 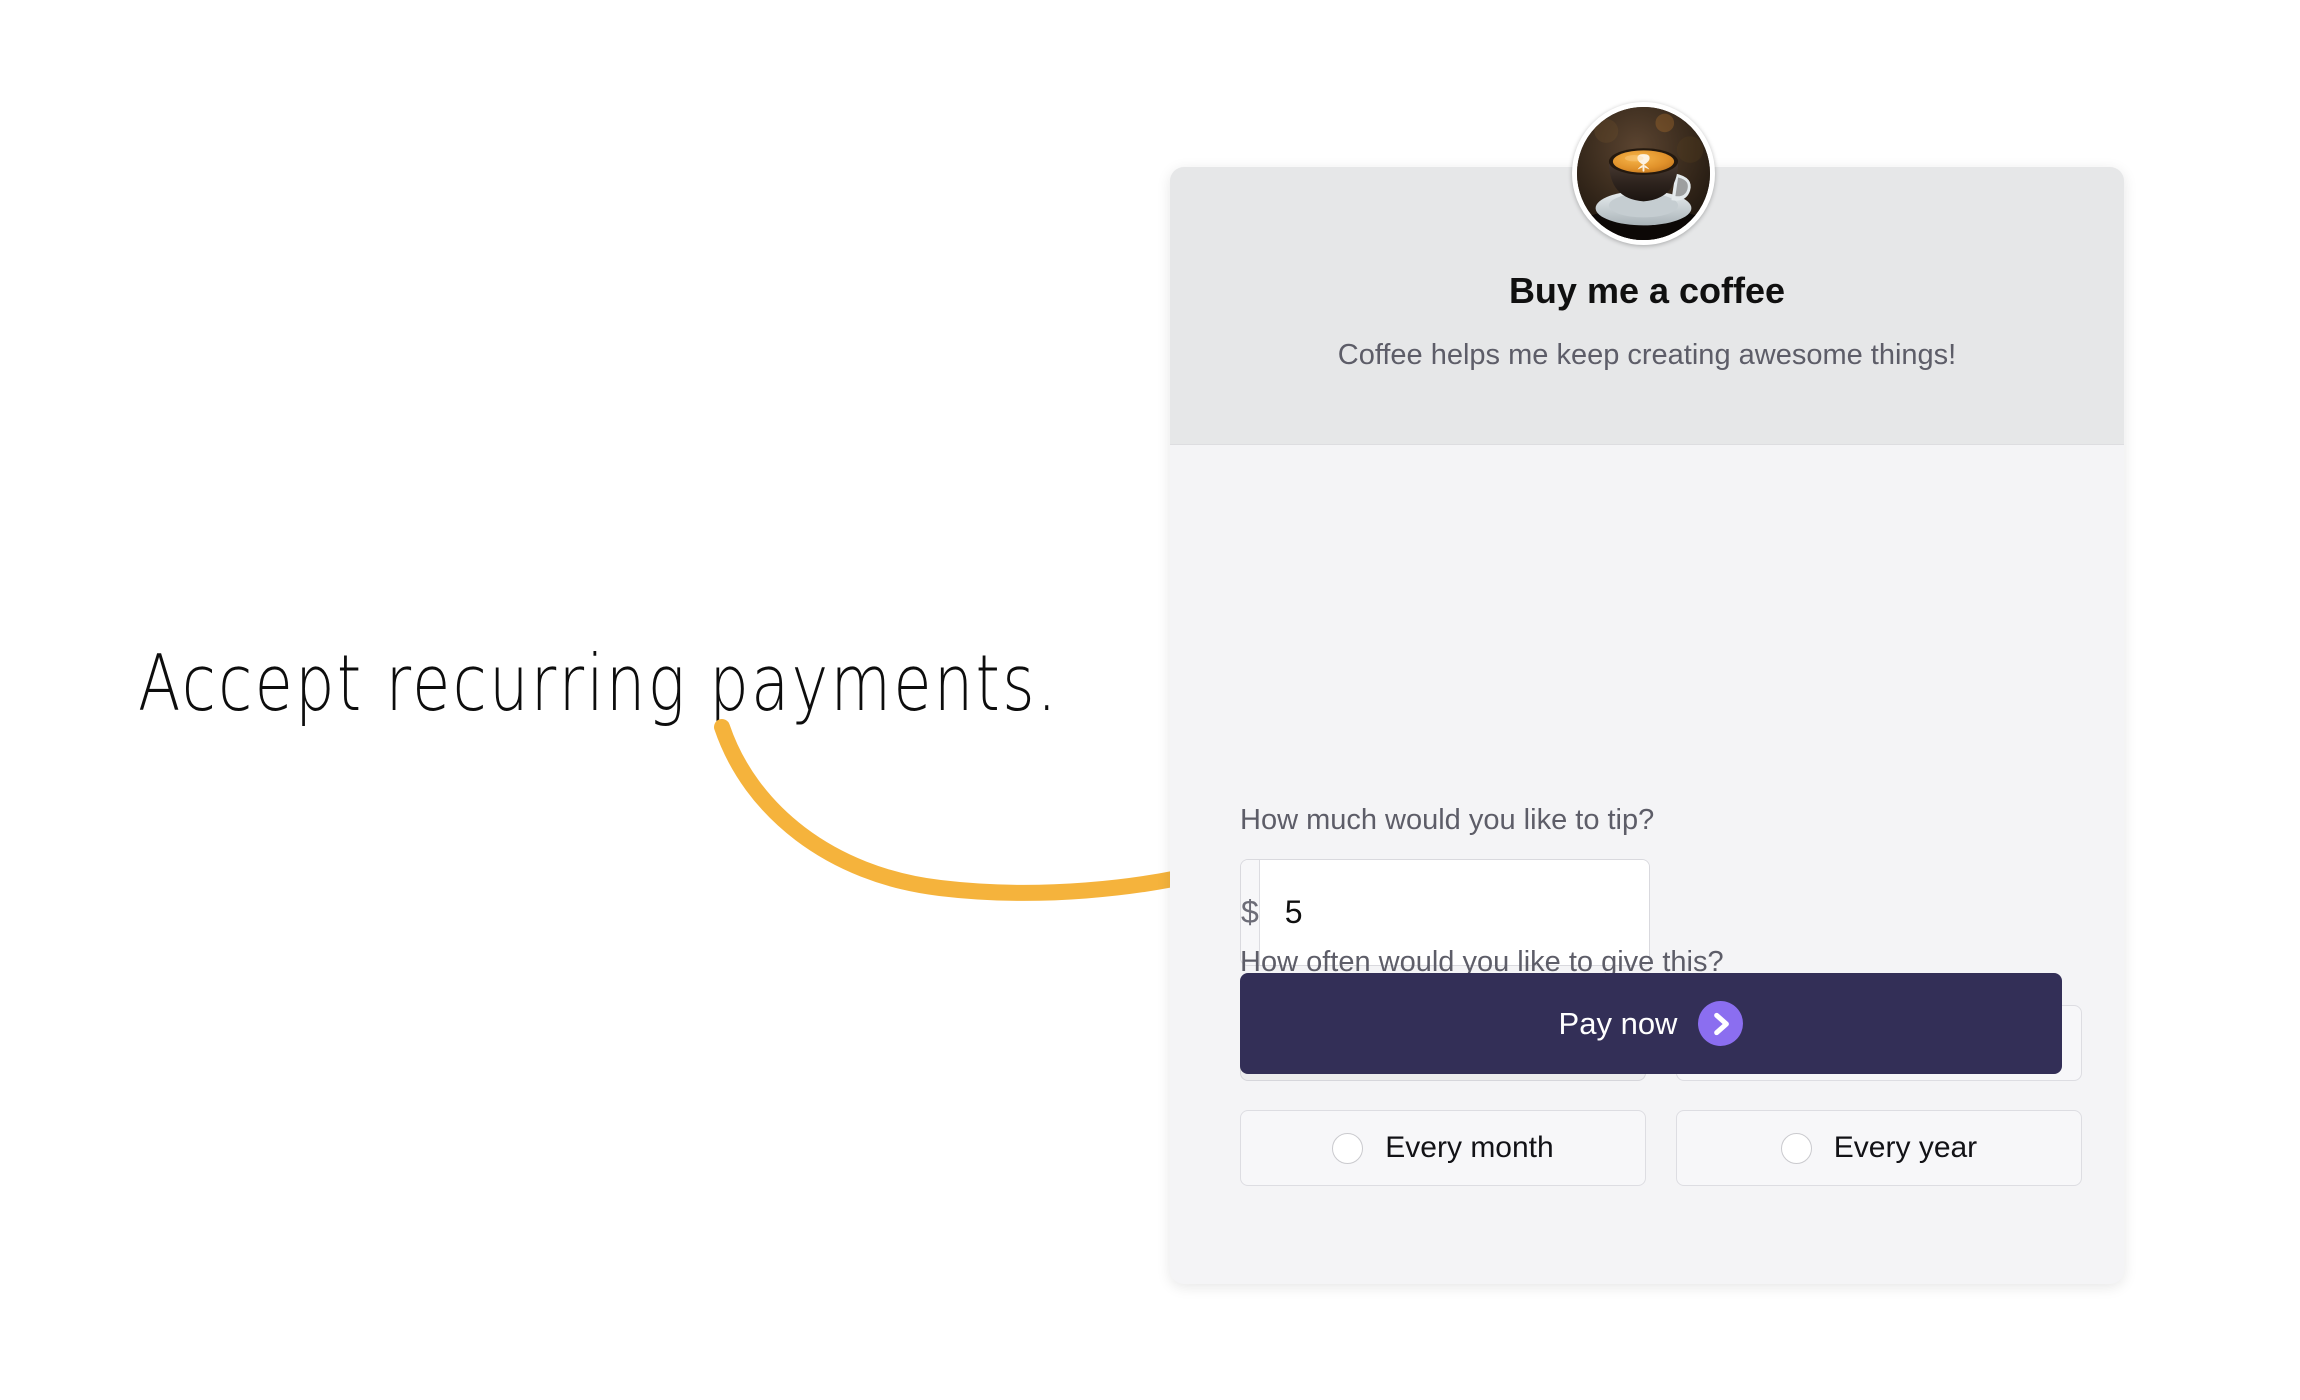 I want to click on frequency-option-every-month: Every month, so click(x=1443, y=1148).